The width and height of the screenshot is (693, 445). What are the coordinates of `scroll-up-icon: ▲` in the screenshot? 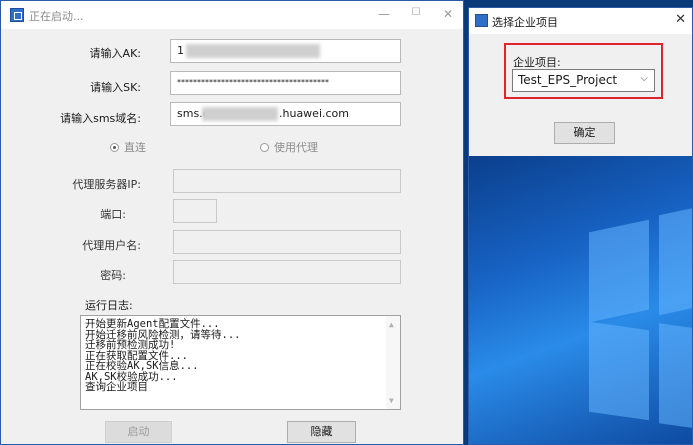 It's located at (391, 325).